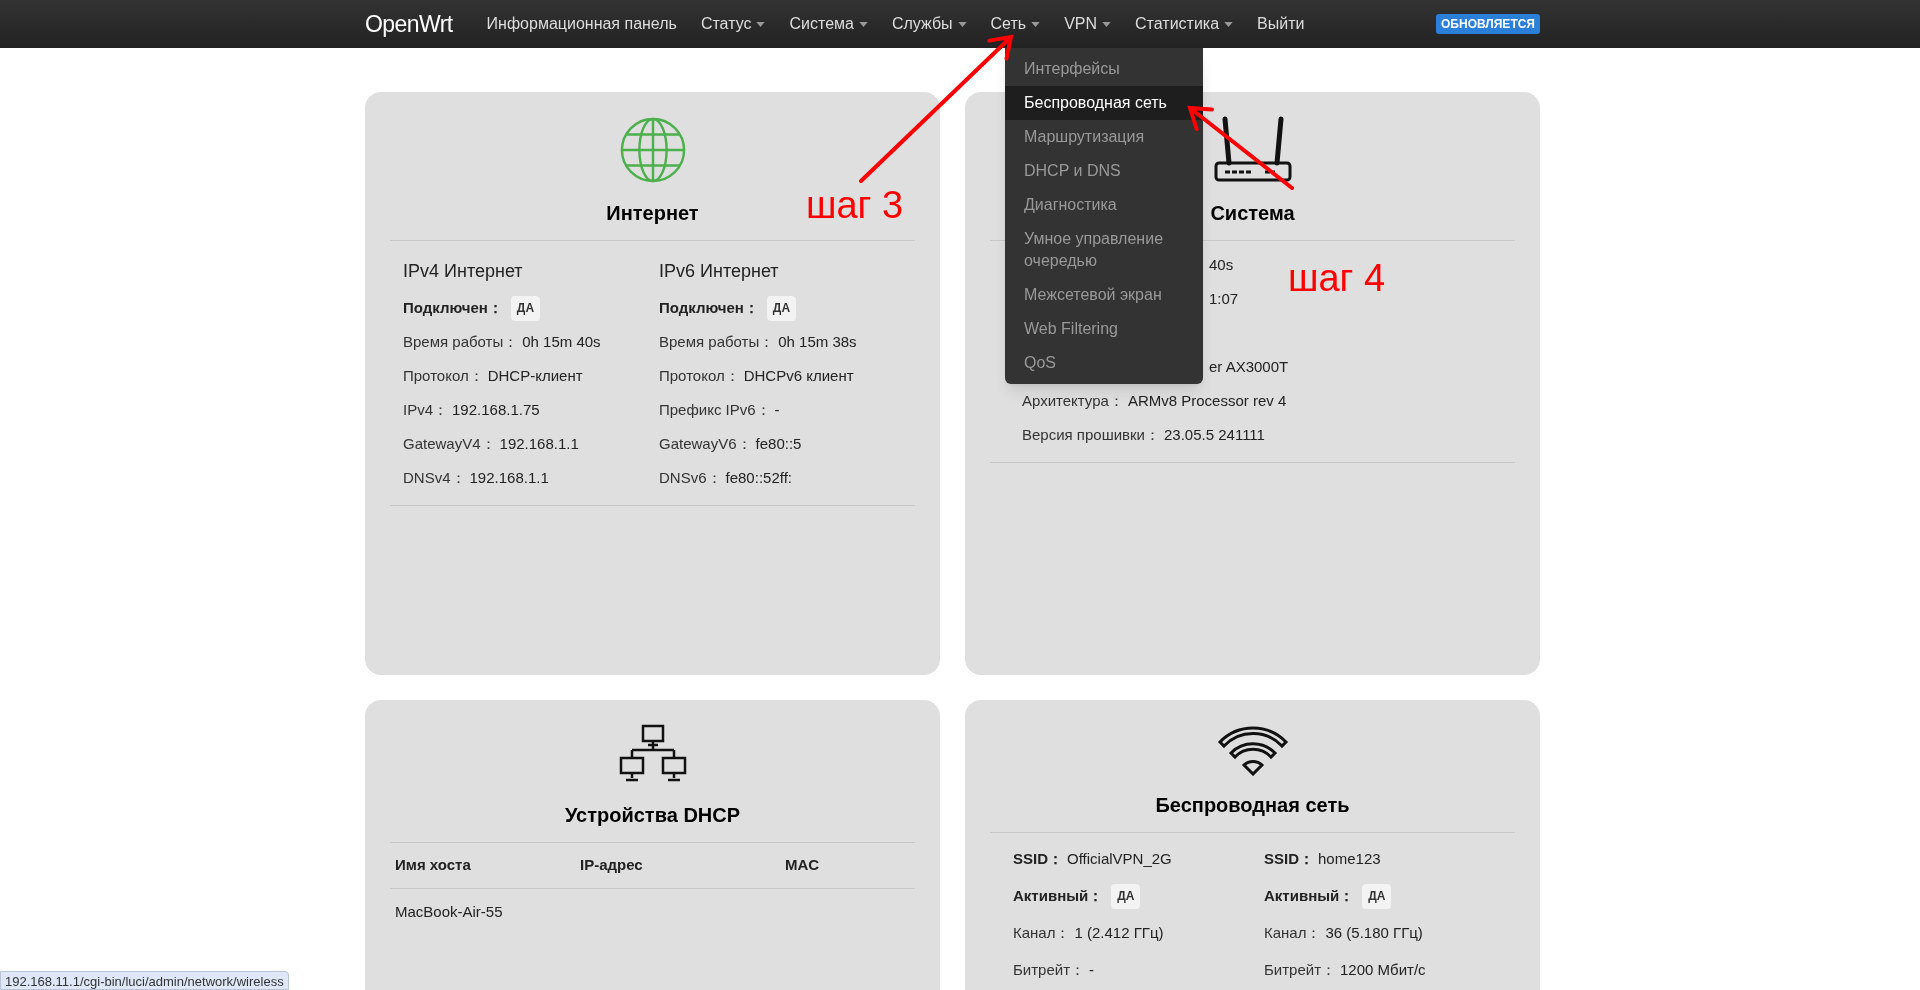 This screenshot has height=990, width=1920. I want to click on field-value: home123, so click(1349, 859).